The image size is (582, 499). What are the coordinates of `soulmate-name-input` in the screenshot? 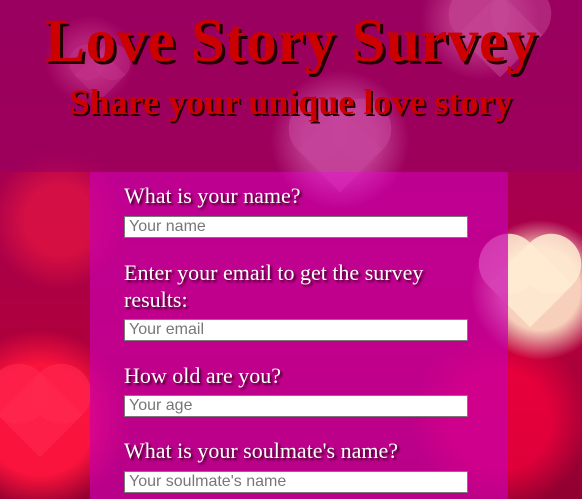 It's located at (296, 482).